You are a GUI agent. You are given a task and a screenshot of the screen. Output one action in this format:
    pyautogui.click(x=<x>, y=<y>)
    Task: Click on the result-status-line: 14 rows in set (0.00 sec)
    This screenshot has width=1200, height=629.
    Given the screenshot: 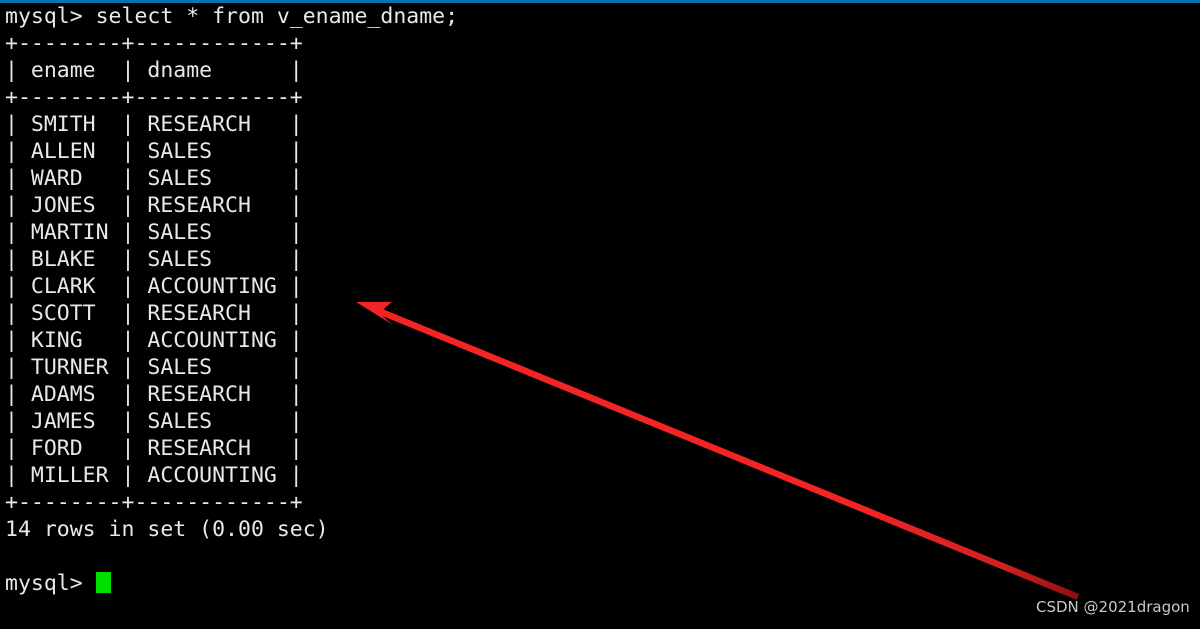 What is the action you would take?
    pyautogui.click(x=167, y=529)
    